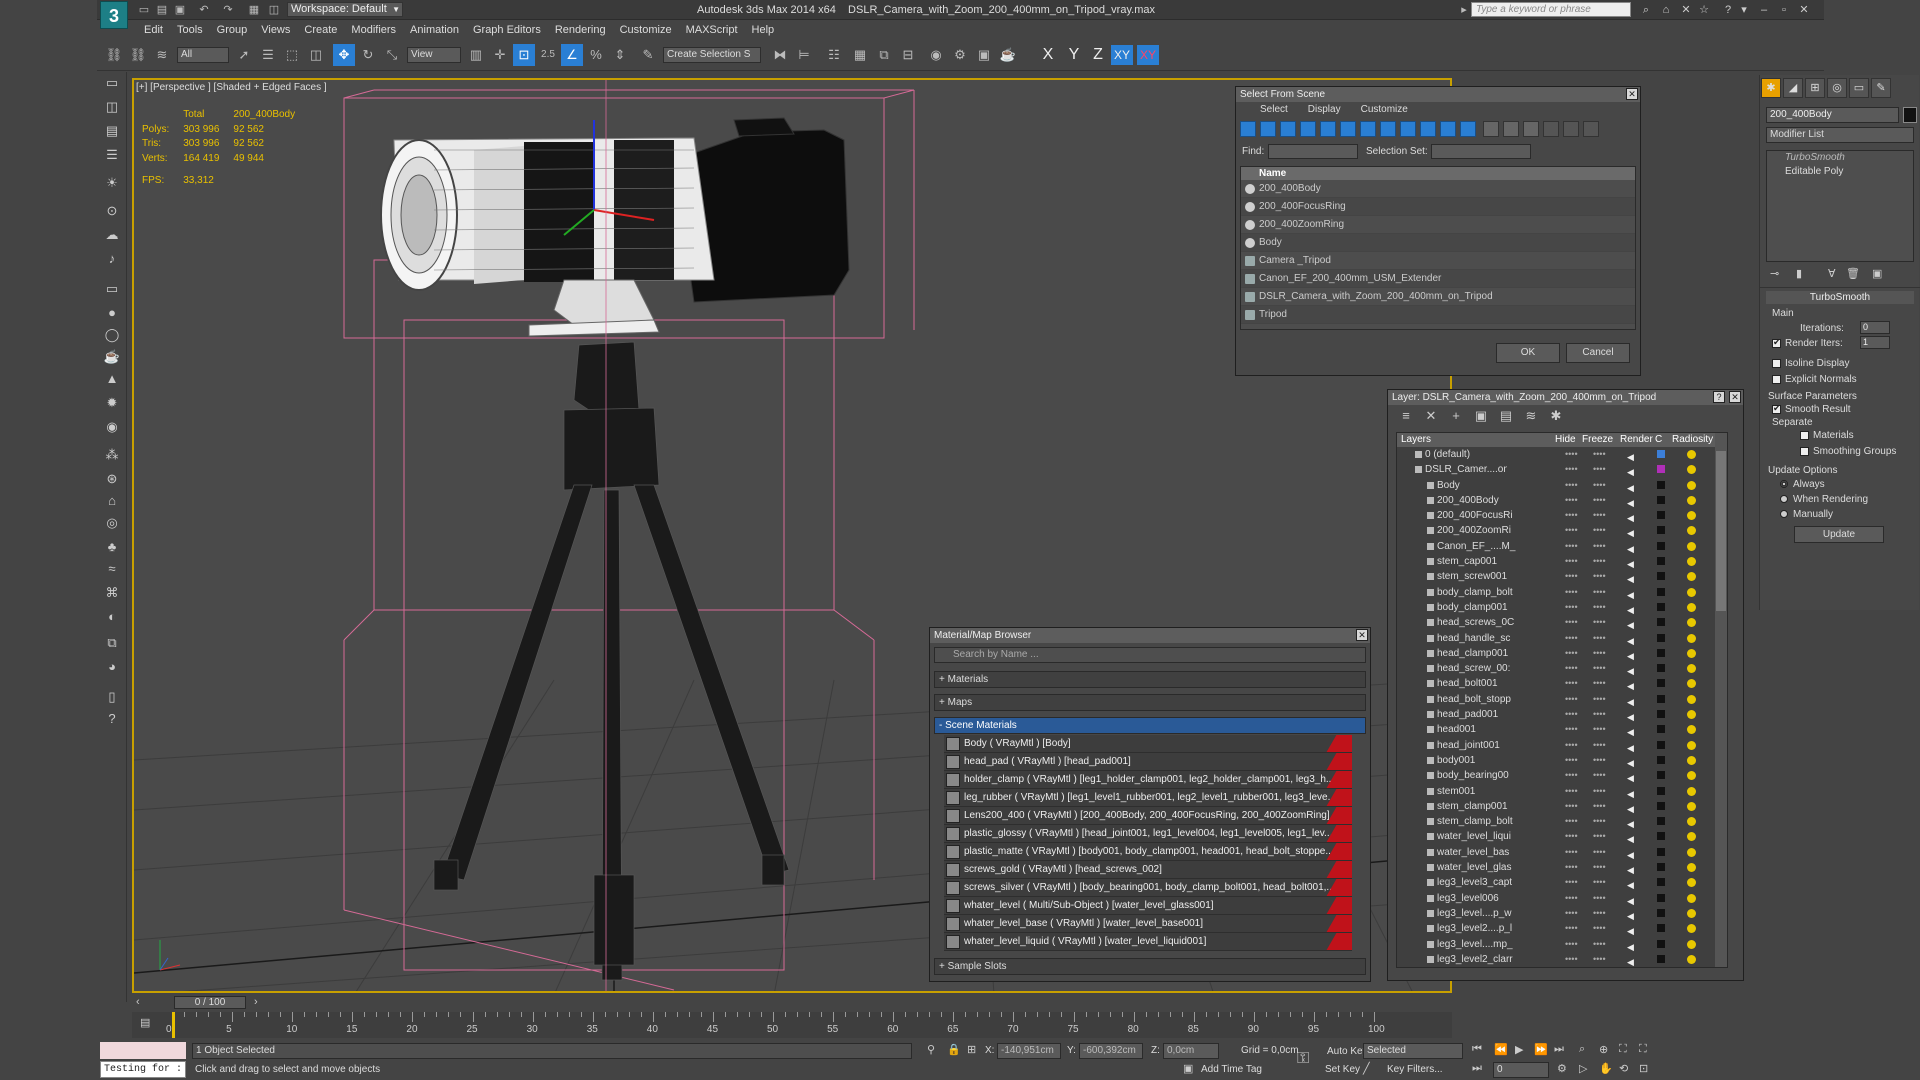 Image resolution: width=1920 pixels, height=1080 pixels. What do you see at coordinates (1477, 1068) in the screenshot?
I see `key-mode-icon: ⏭` at bounding box center [1477, 1068].